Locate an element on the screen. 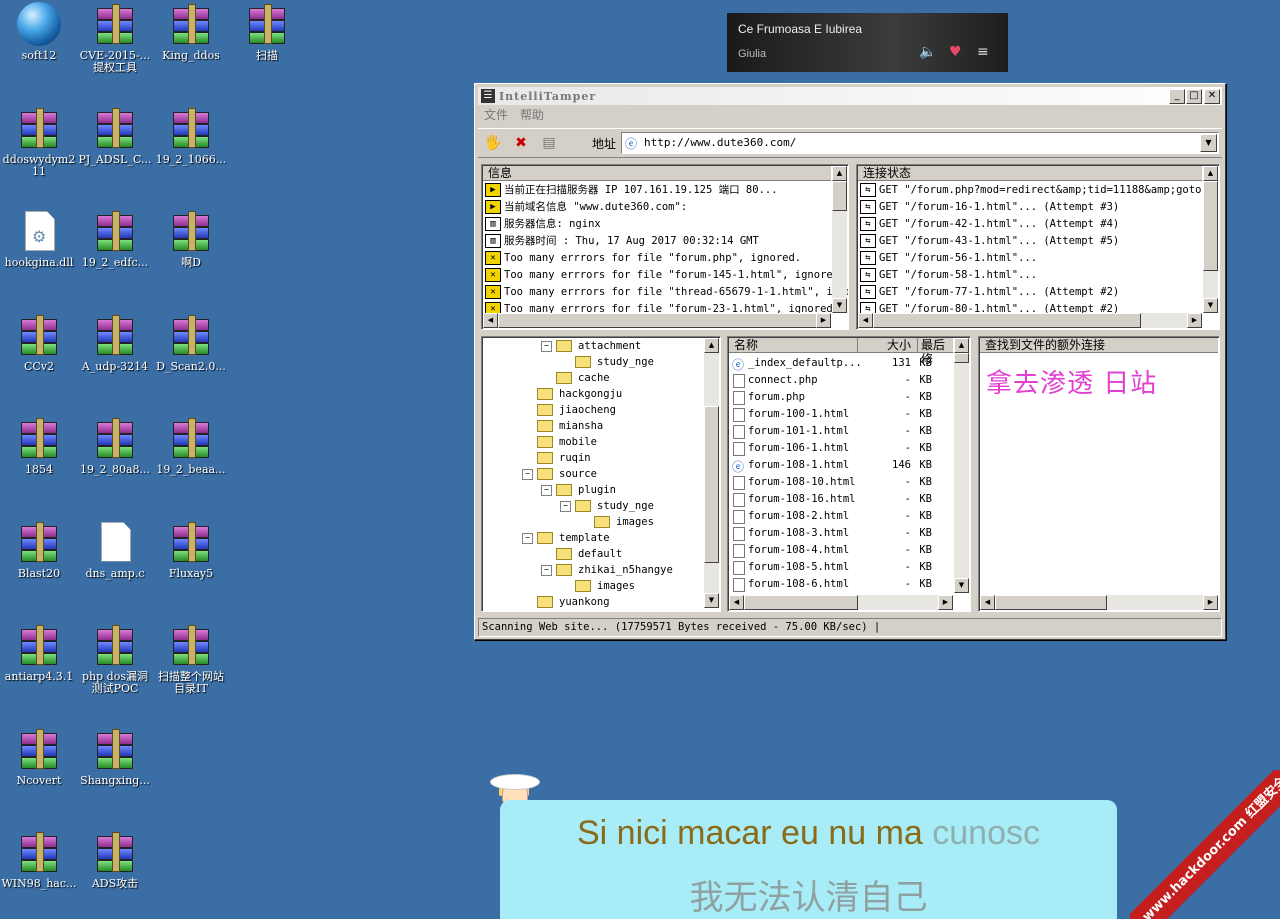 This screenshot has height=919, width=1280. connection-row: ⇆ GET "/forum-16-1.html"... (Attempt #3) is located at coordinates (989, 206).